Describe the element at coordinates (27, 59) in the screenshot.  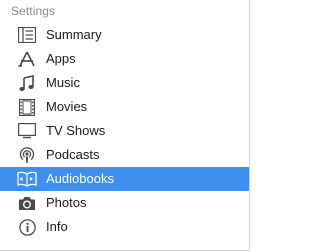
I see `apps-icon` at that location.